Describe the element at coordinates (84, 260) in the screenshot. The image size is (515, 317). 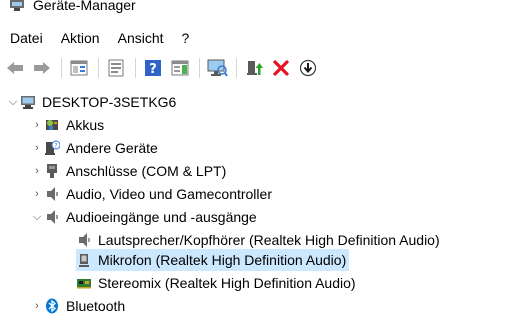
I see `microphone-icon` at that location.